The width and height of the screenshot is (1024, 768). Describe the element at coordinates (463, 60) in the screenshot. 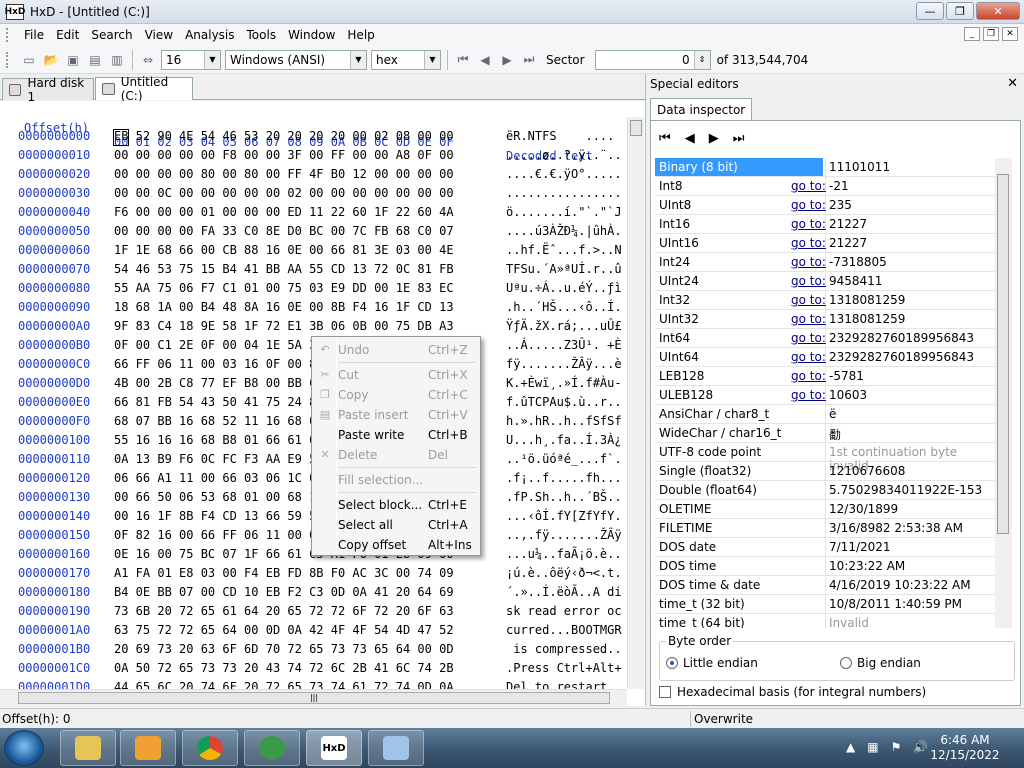

I see `first-sector-icon: ⏮` at that location.